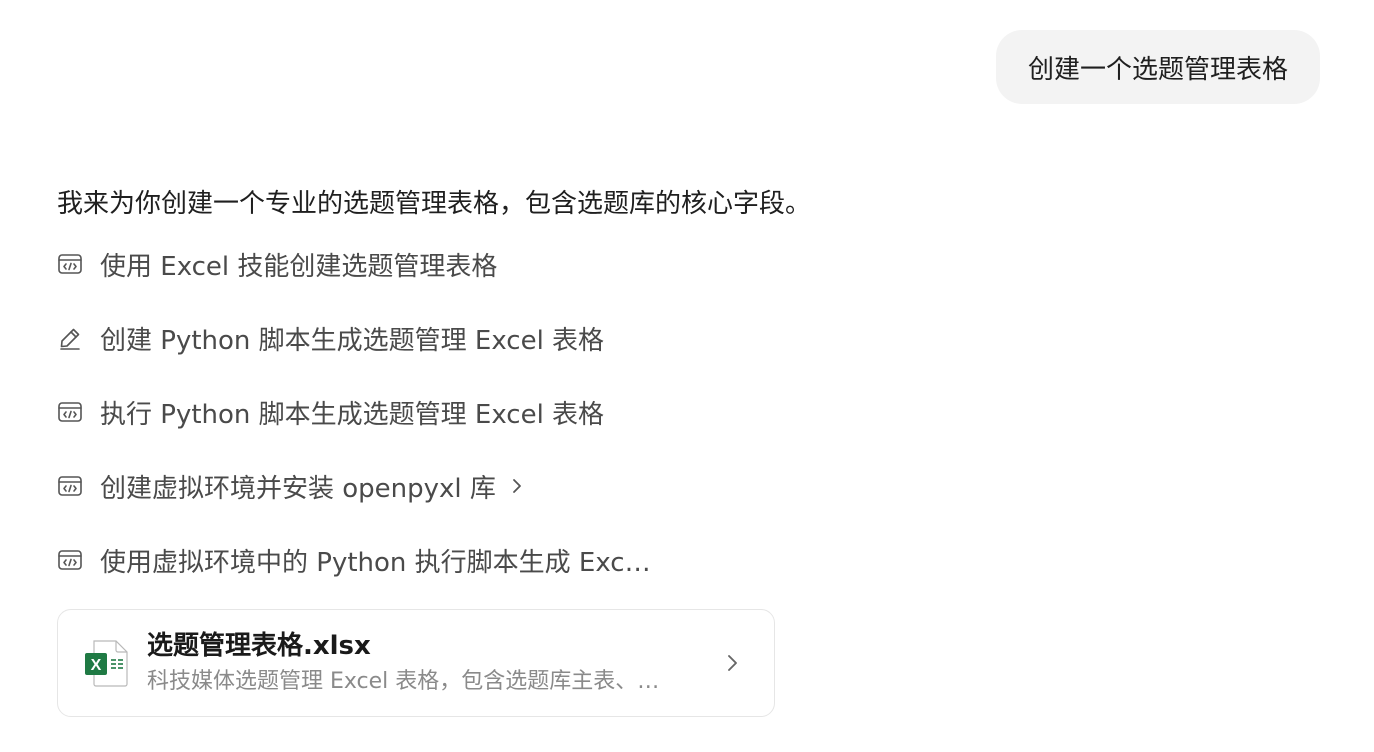  What do you see at coordinates (70, 338) in the screenshot?
I see `pencil-edit-icon` at bounding box center [70, 338].